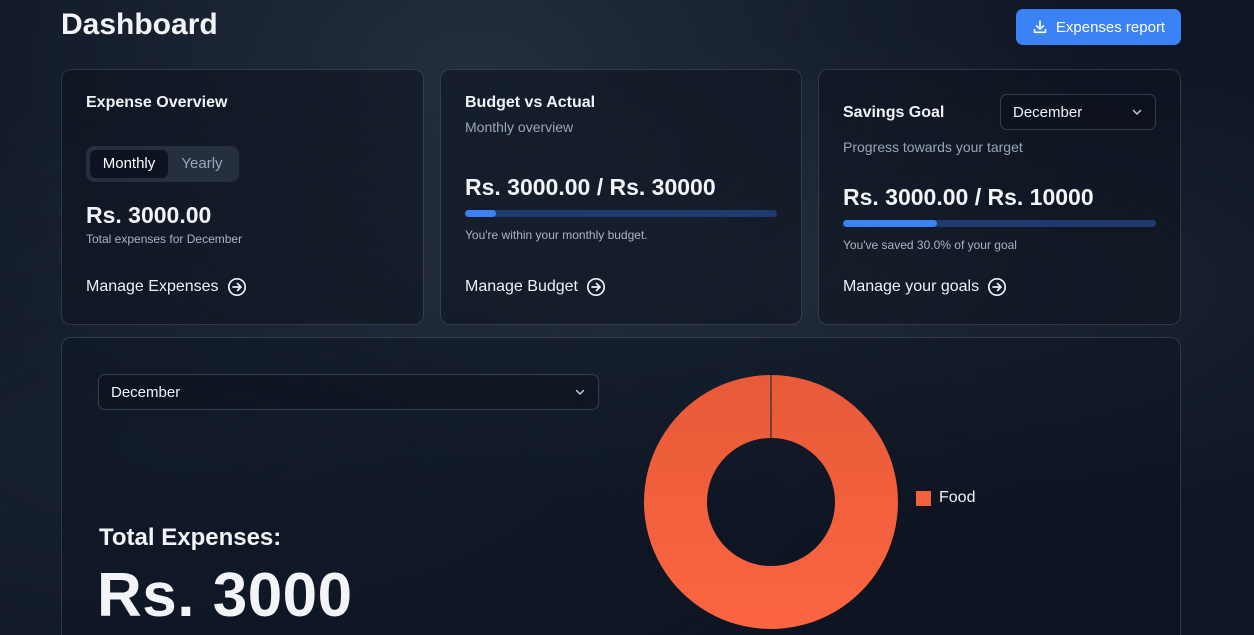 The height and width of the screenshot is (635, 1254). I want to click on period-toggle: Monthly Yearly, so click(162, 164).